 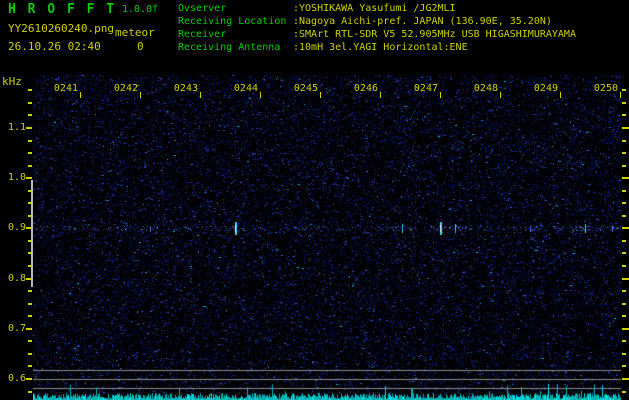 I want to click on time-tick-label: 0247, so click(x=425, y=88).